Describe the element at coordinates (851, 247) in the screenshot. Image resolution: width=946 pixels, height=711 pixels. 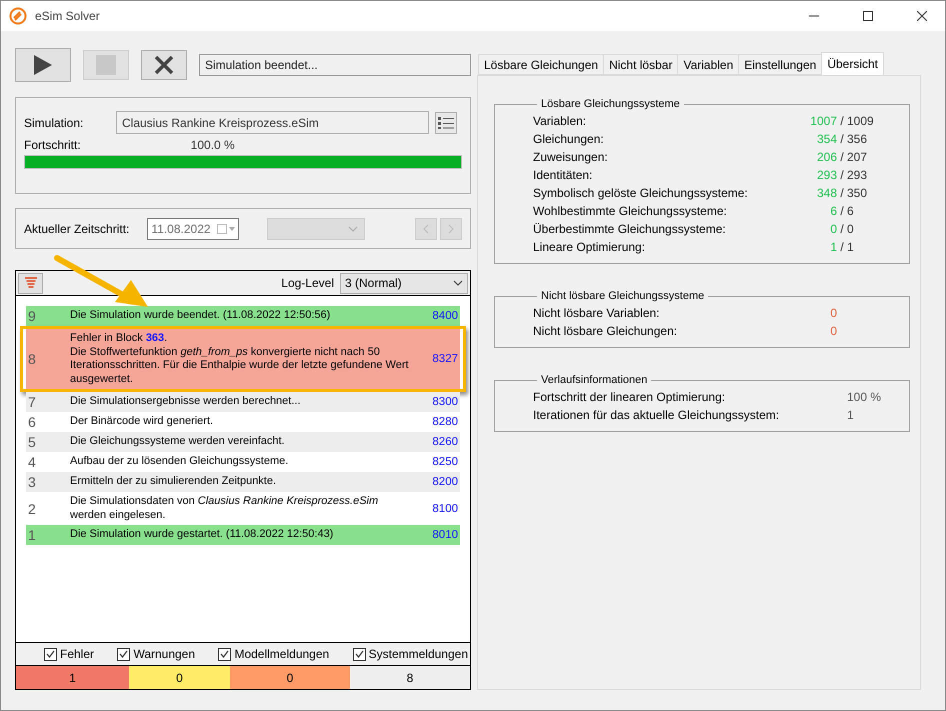
I see `total-count: 1` at that location.